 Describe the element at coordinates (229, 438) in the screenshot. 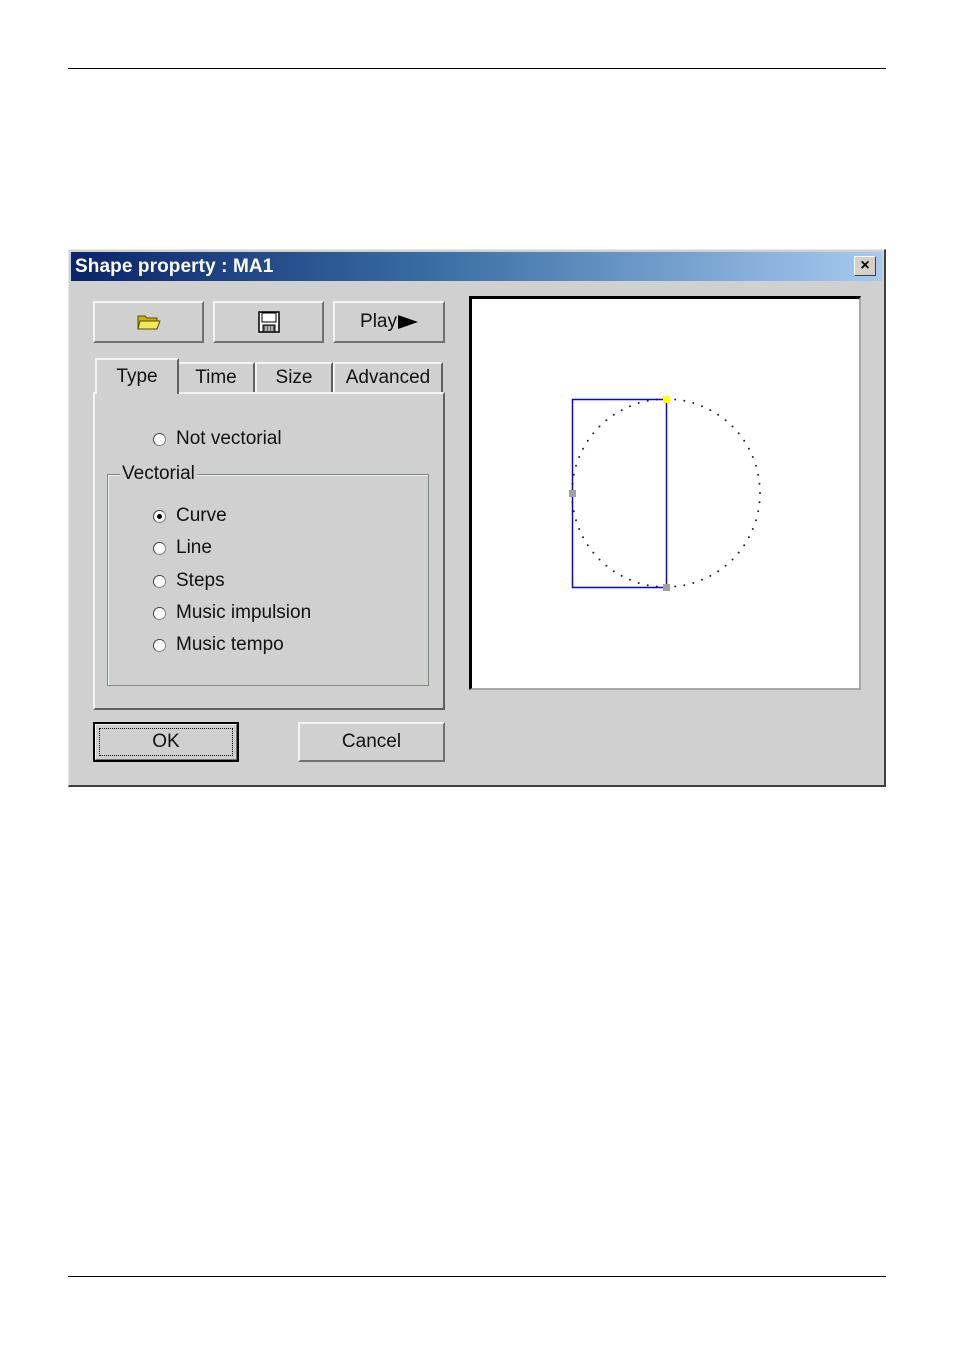

I see `radio-label: Not vectorial` at that location.